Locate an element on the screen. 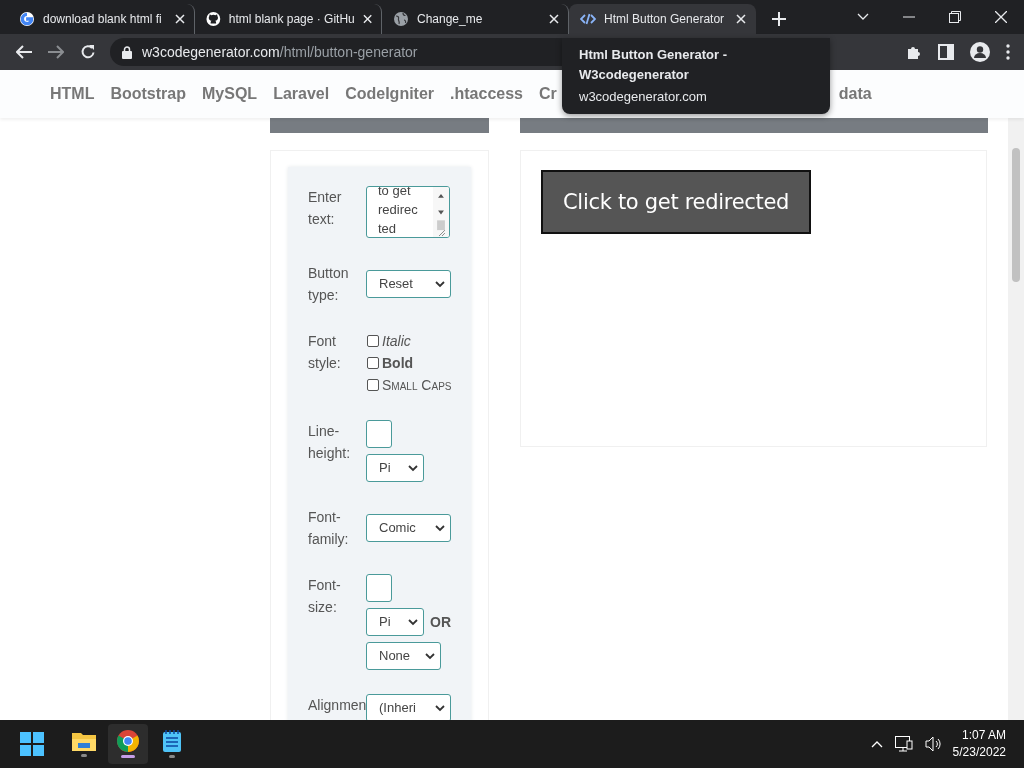 The height and width of the screenshot is (768, 1024). field-label: Button type: is located at coordinates (329, 284).